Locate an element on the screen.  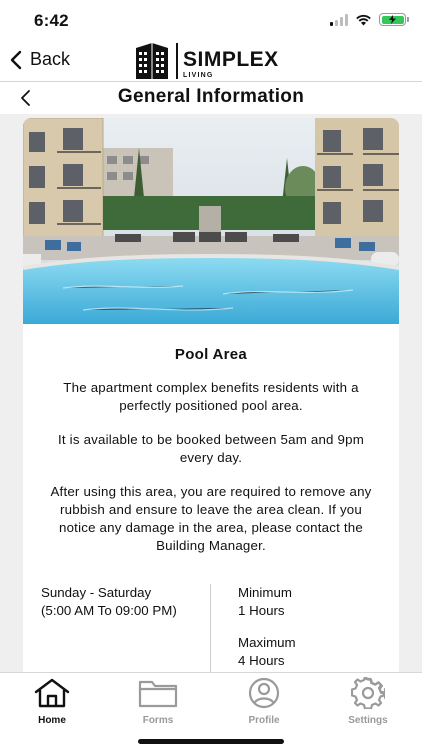
tab-settings: Settings is located at coordinates (368, 700).